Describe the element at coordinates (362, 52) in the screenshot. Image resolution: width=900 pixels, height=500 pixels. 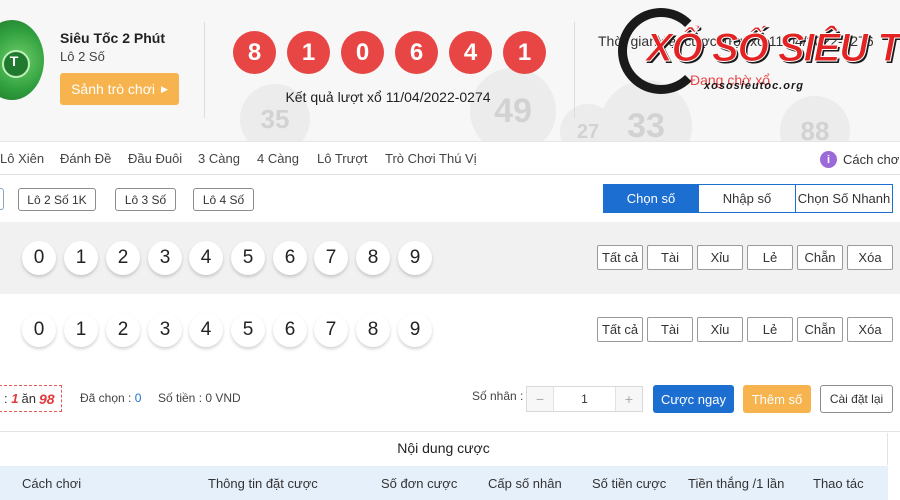
I see `result-ball: 0` at that location.